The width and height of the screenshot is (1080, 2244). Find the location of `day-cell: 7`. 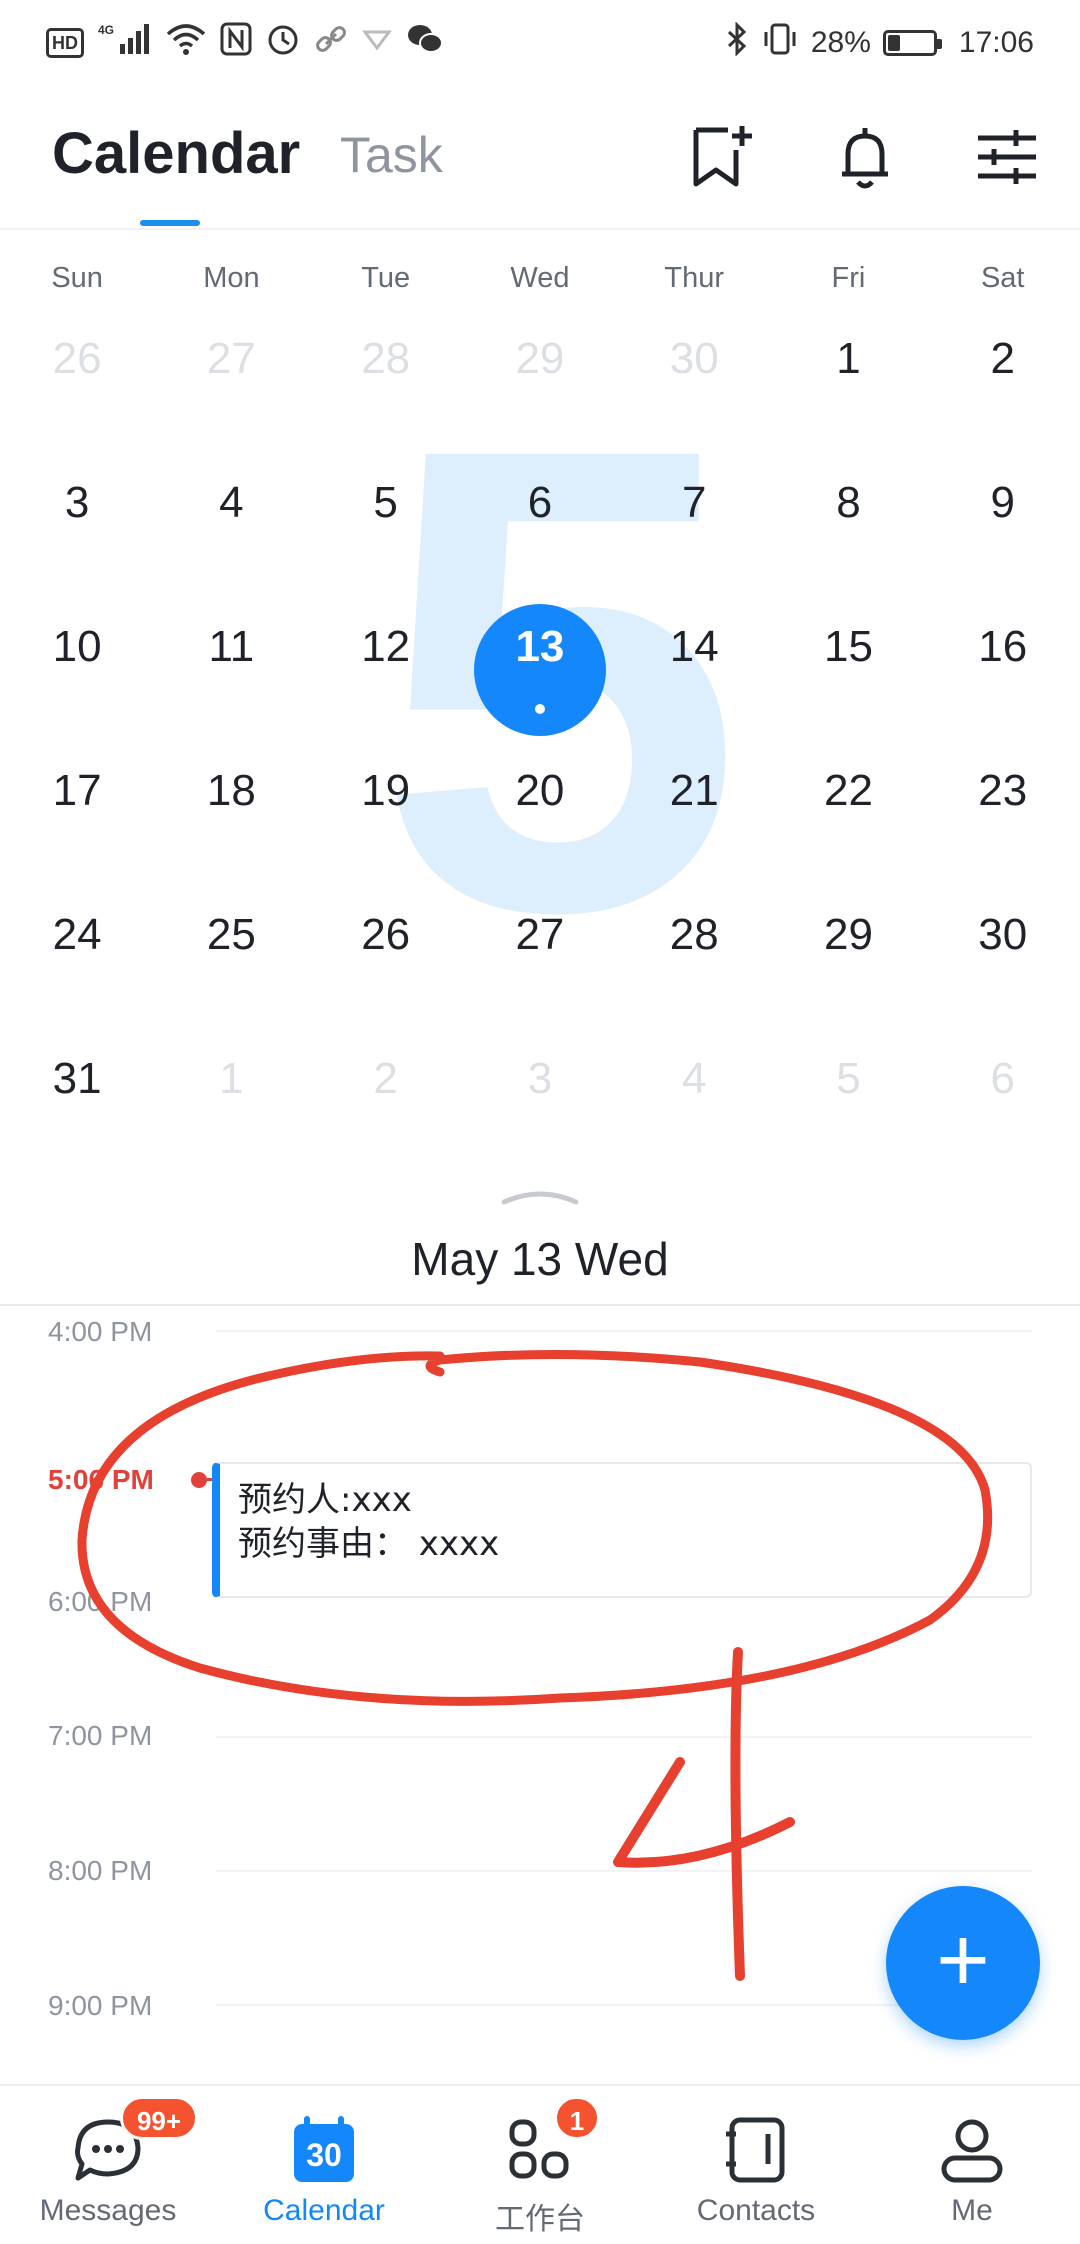

day-cell: 7 is located at coordinates (694, 526).